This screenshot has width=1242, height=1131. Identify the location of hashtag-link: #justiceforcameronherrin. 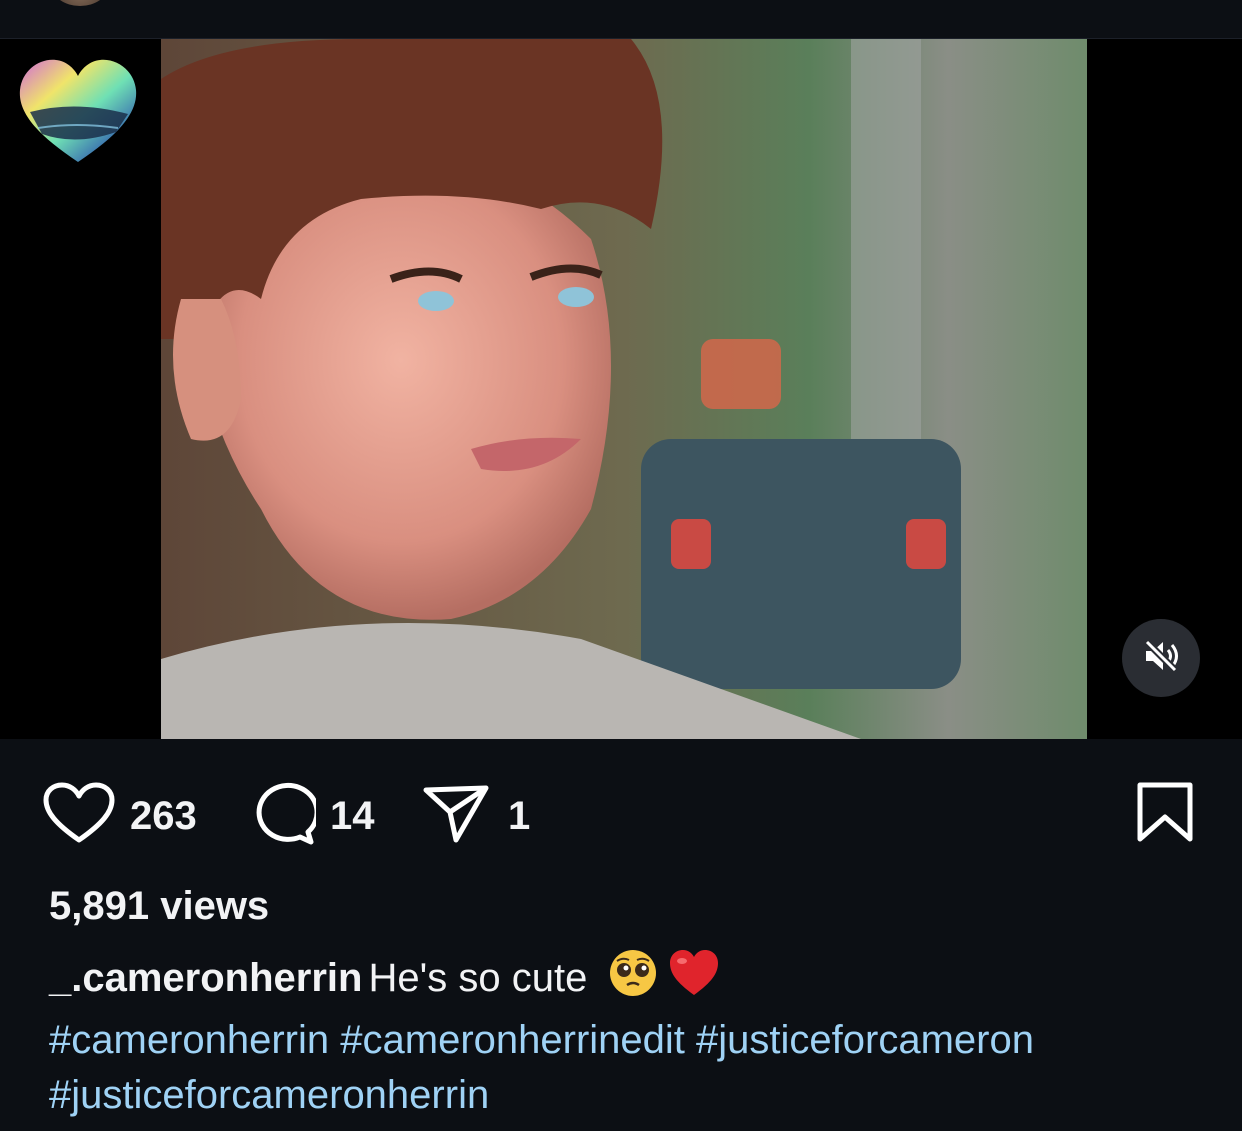
(269, 1095).